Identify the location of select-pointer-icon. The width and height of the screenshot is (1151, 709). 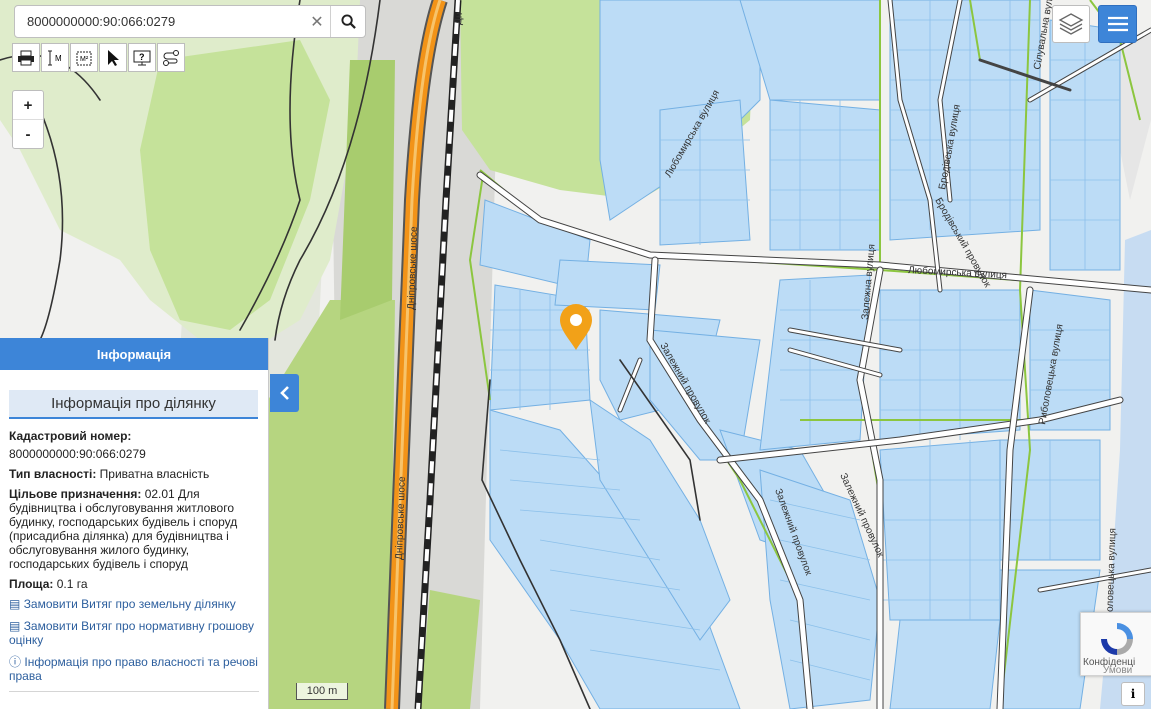
(113, 57).